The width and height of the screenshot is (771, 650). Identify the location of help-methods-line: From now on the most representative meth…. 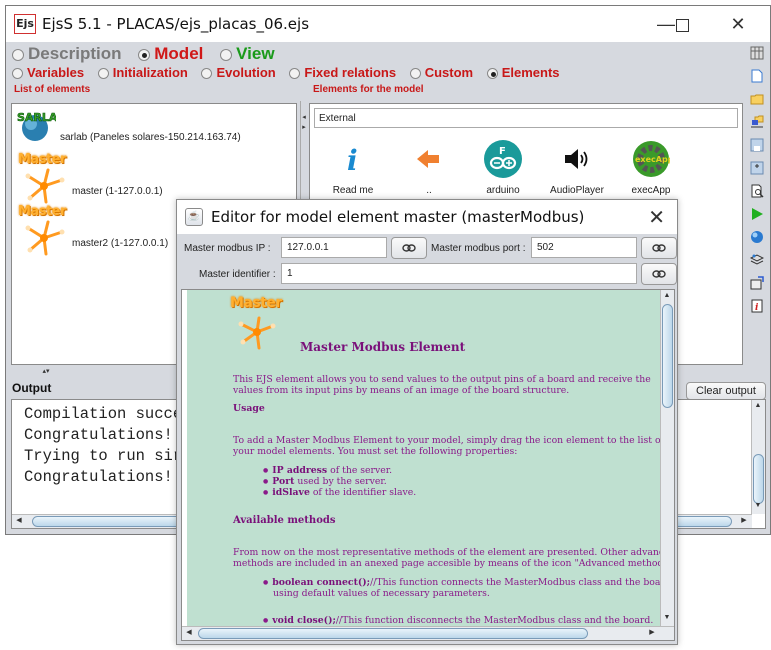
(454, 552).